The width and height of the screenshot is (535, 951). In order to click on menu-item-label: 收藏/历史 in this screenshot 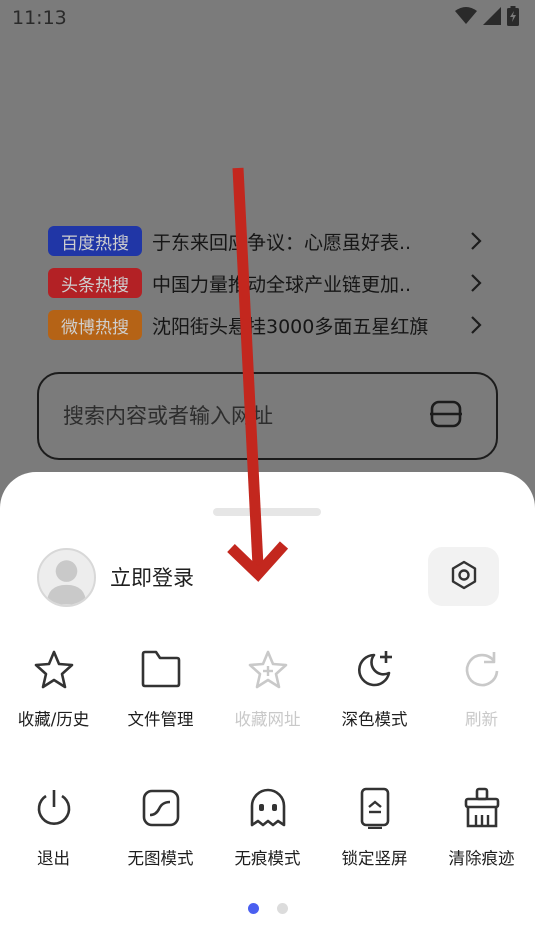, I will do `click(53, 719)`.